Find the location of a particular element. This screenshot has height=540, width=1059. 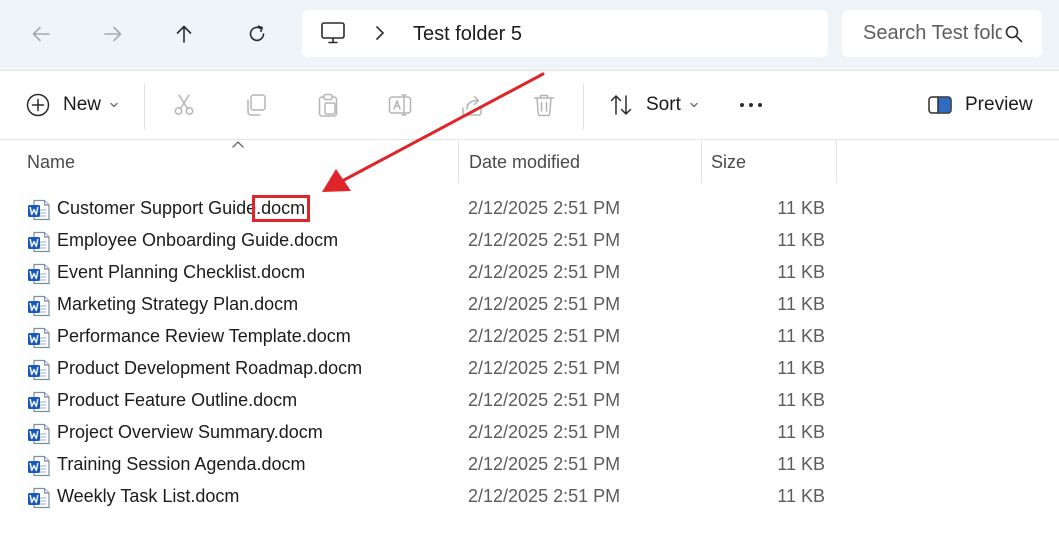

file-name: Employee Onboarding Guide.docm is located at coordinates (198, 240).